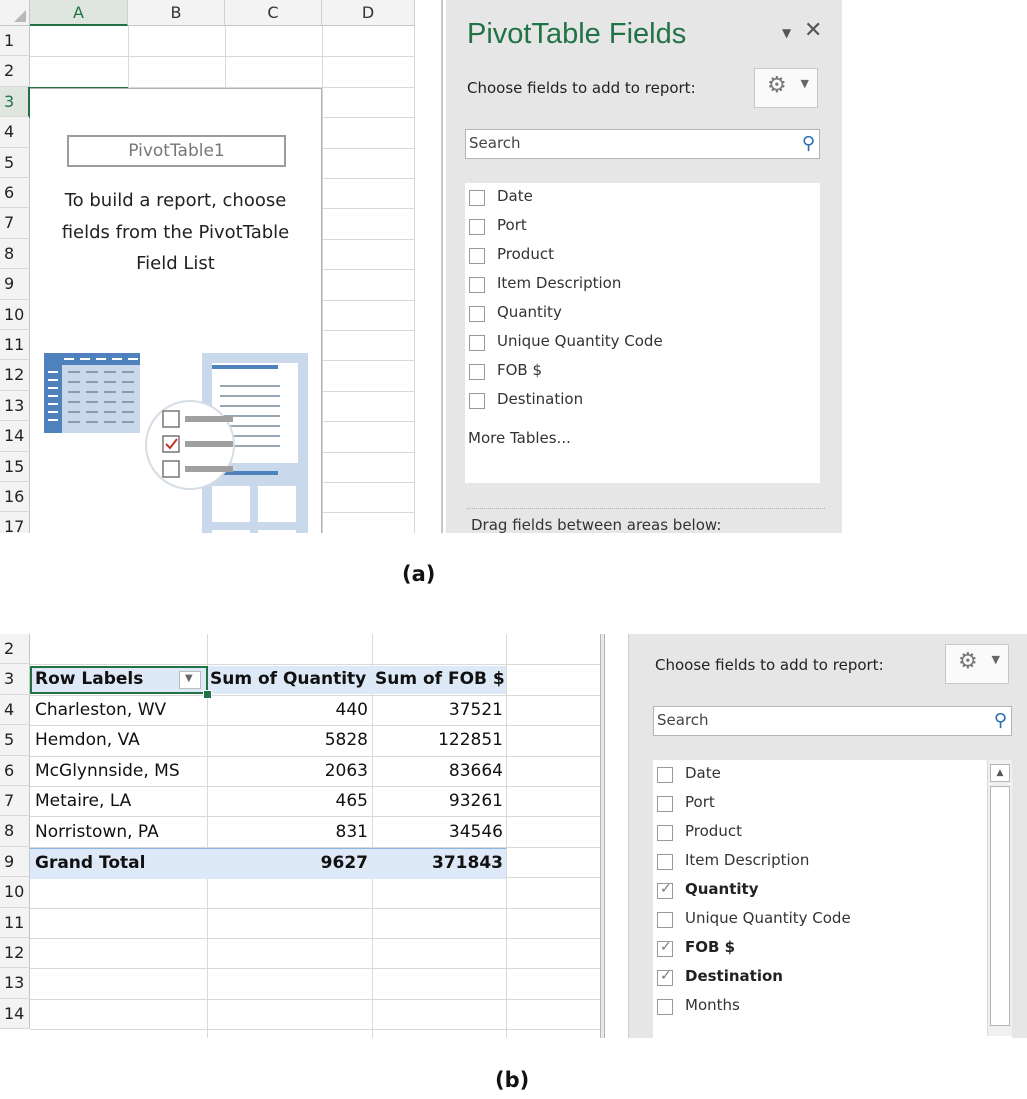 The image size is (1027, 1099). I want to click on row-header-1: 1, so click(15, 41).